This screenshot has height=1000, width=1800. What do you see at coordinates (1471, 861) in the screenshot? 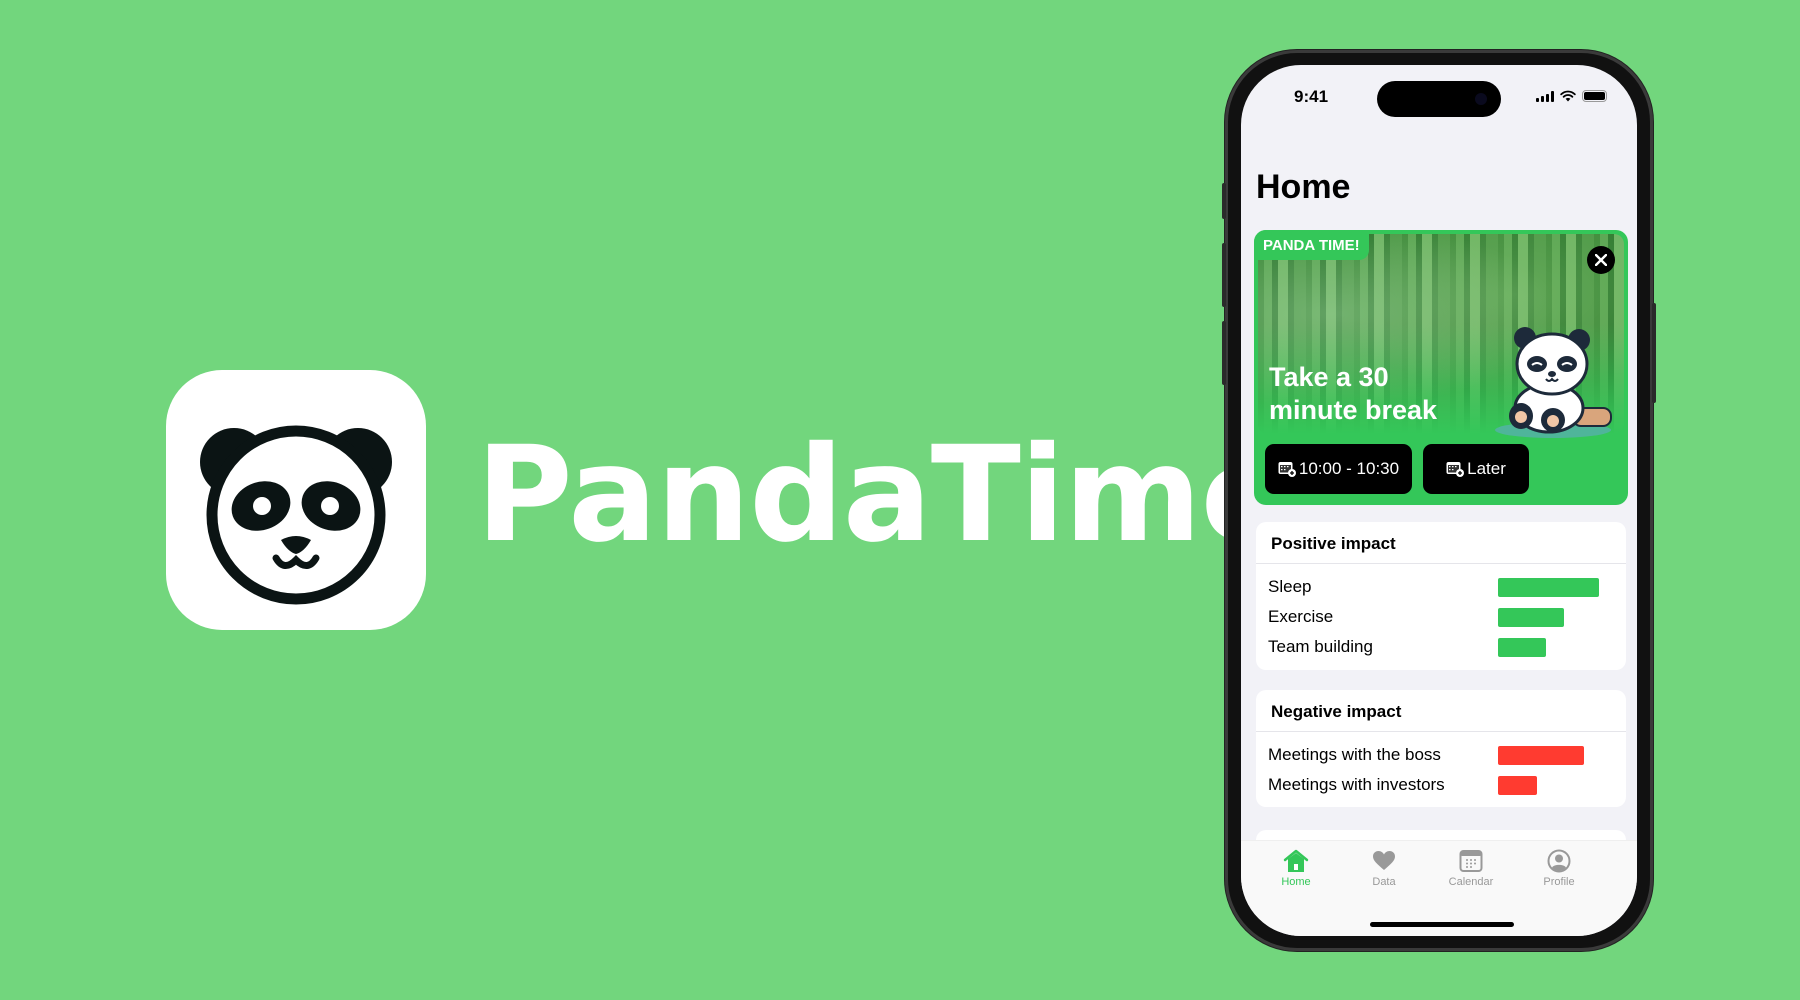
I see `calendar-icon` at bounding box center [1471, 861].